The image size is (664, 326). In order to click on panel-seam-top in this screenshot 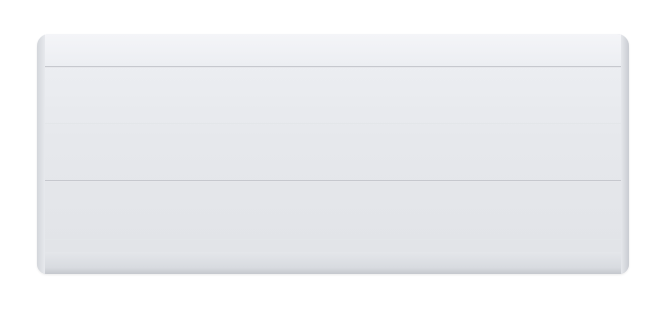, I will do `click(333, 67)`.